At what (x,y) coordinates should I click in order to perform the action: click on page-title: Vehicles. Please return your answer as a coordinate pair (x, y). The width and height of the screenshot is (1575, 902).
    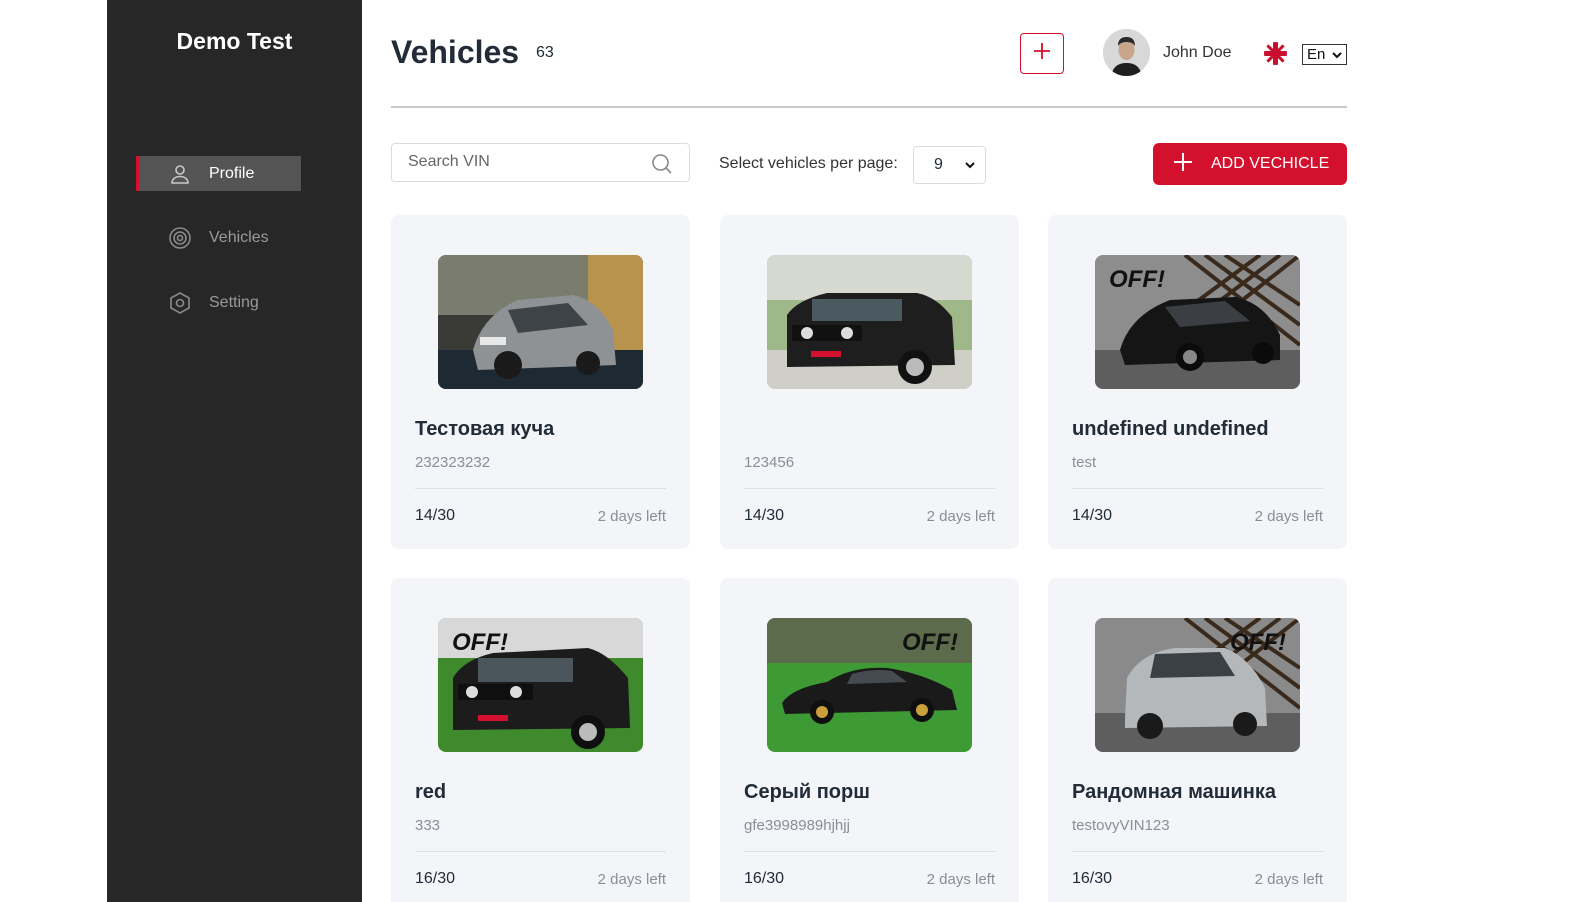
    Looking at the image, I should click on (455, 52).